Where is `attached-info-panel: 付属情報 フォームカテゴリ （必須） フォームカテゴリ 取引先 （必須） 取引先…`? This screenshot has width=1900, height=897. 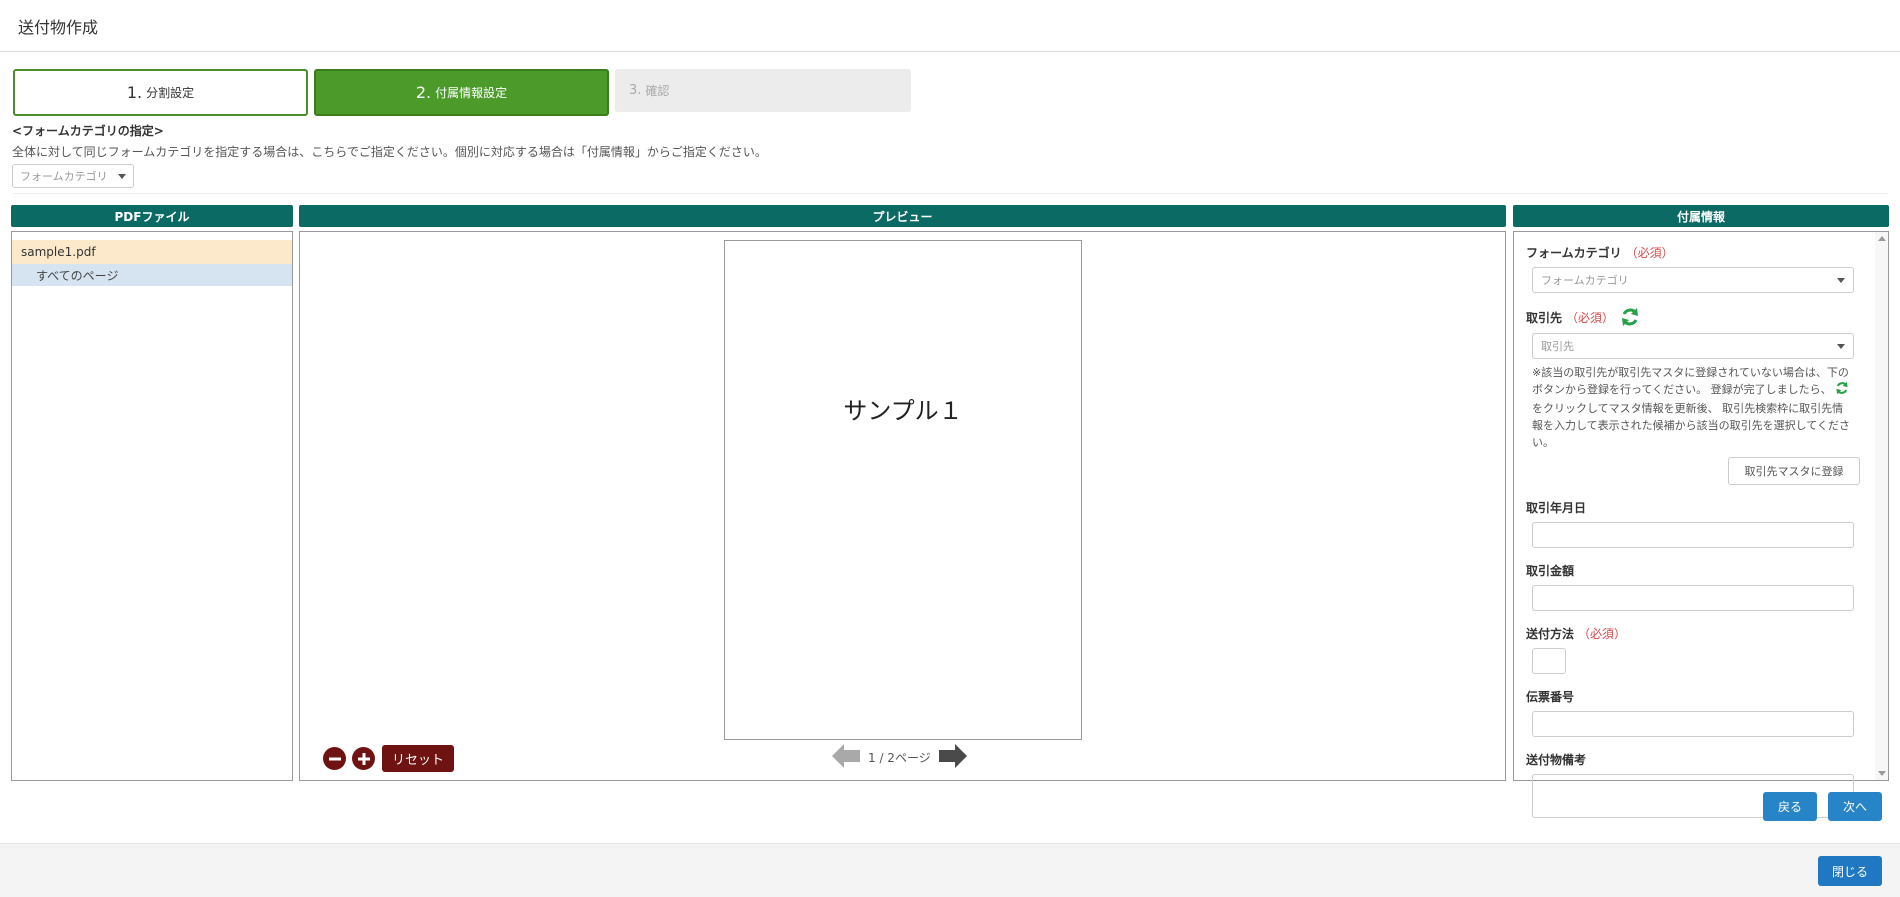 attached-info-panel: 付属情報 フォームカテゴリ （必須） フォームカテゴリ 取引先 （必須） 取引先… is located at coordinates (1701, 511).